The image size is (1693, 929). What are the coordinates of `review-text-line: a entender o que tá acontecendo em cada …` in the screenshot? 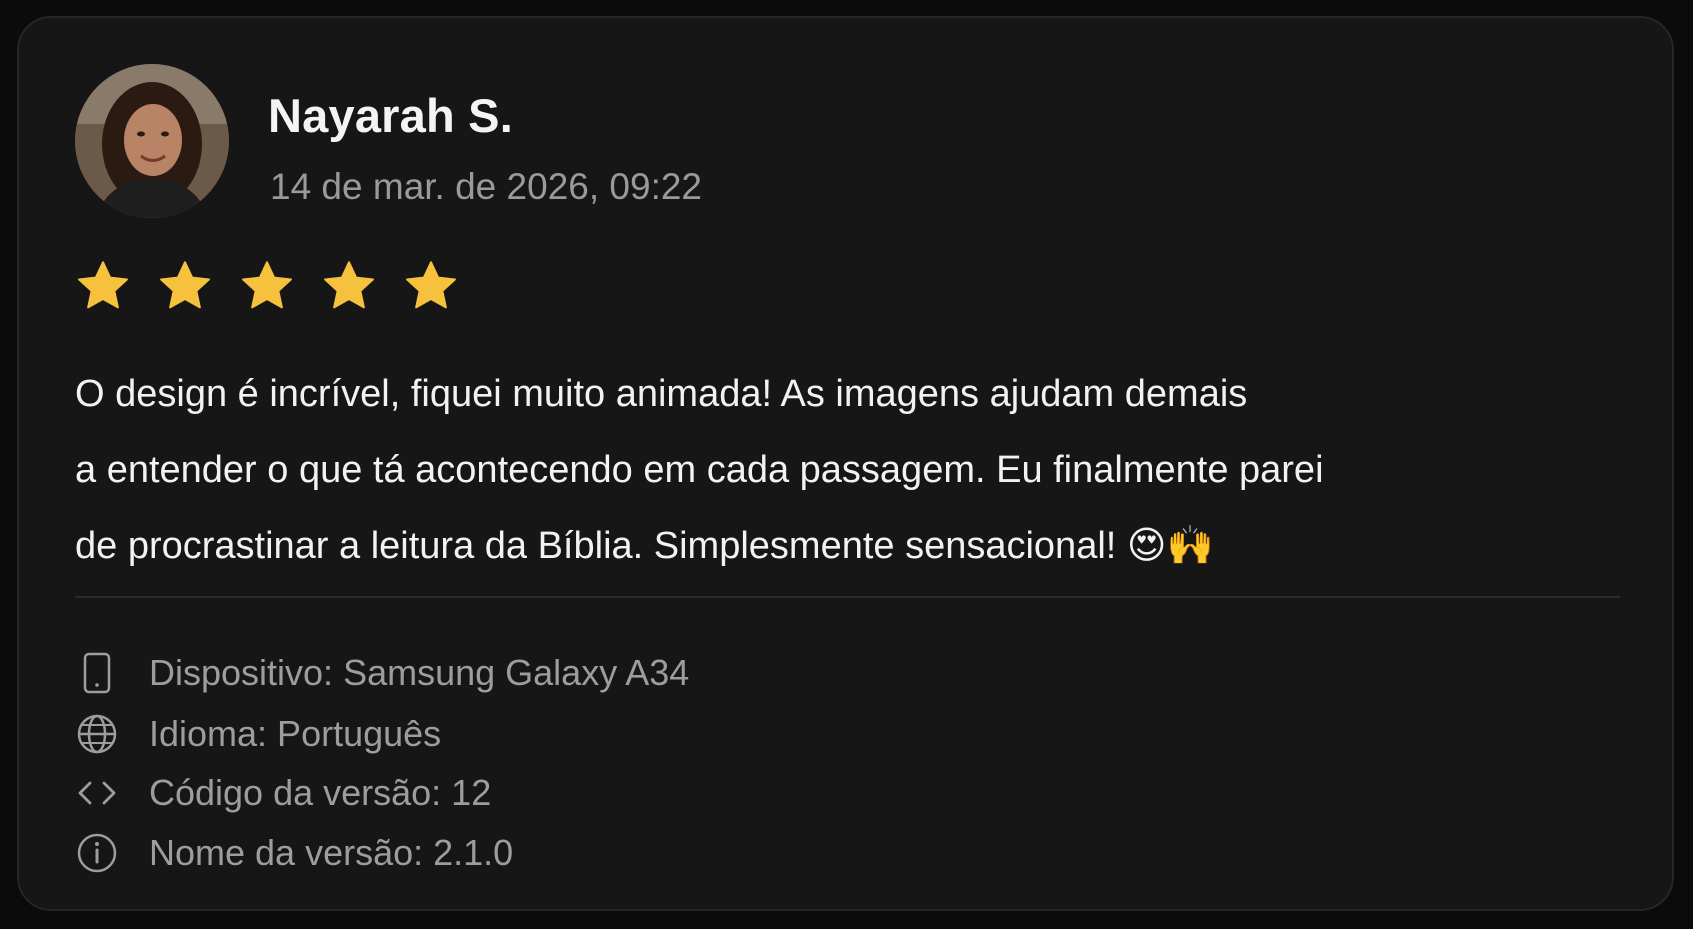 It's located at (699, 470).